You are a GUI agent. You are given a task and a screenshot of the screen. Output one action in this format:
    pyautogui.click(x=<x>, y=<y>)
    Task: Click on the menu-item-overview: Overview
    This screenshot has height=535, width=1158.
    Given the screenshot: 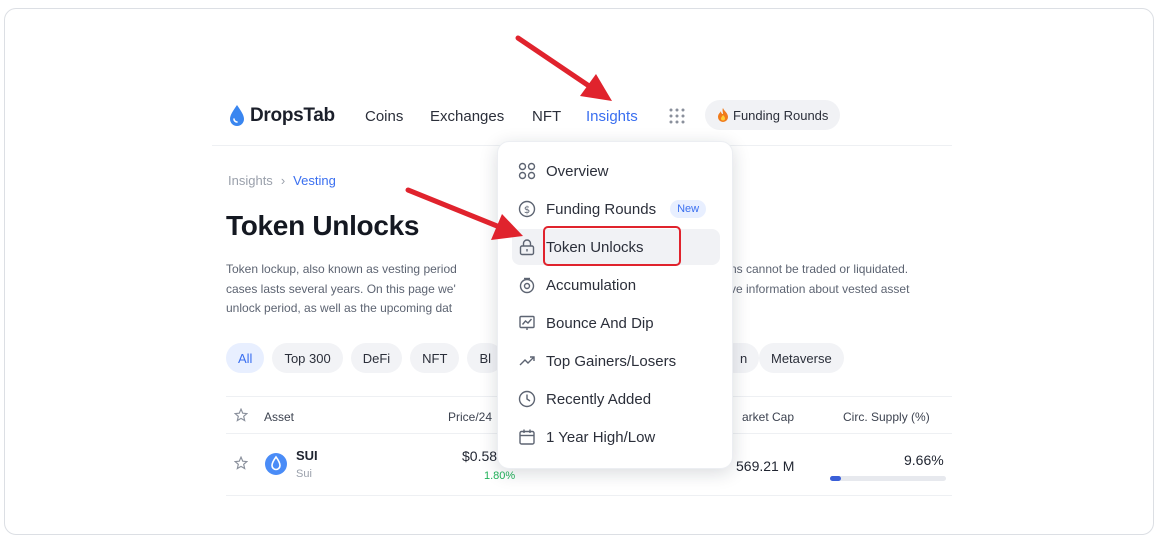 What is the action you would take?
    pyautogui.click(x=616, y=171)
    